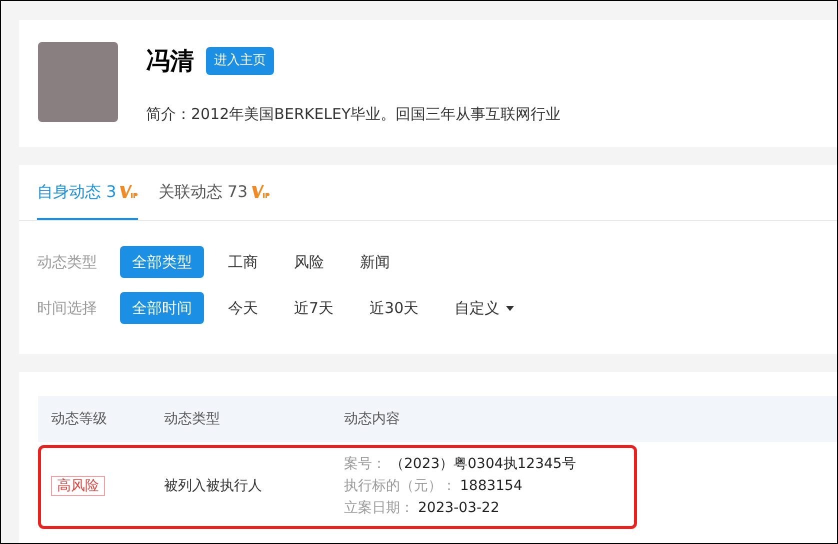 The width and height of the screenshot is (838, 544). I want to click on person-name: 冯清, so click(170, 61).